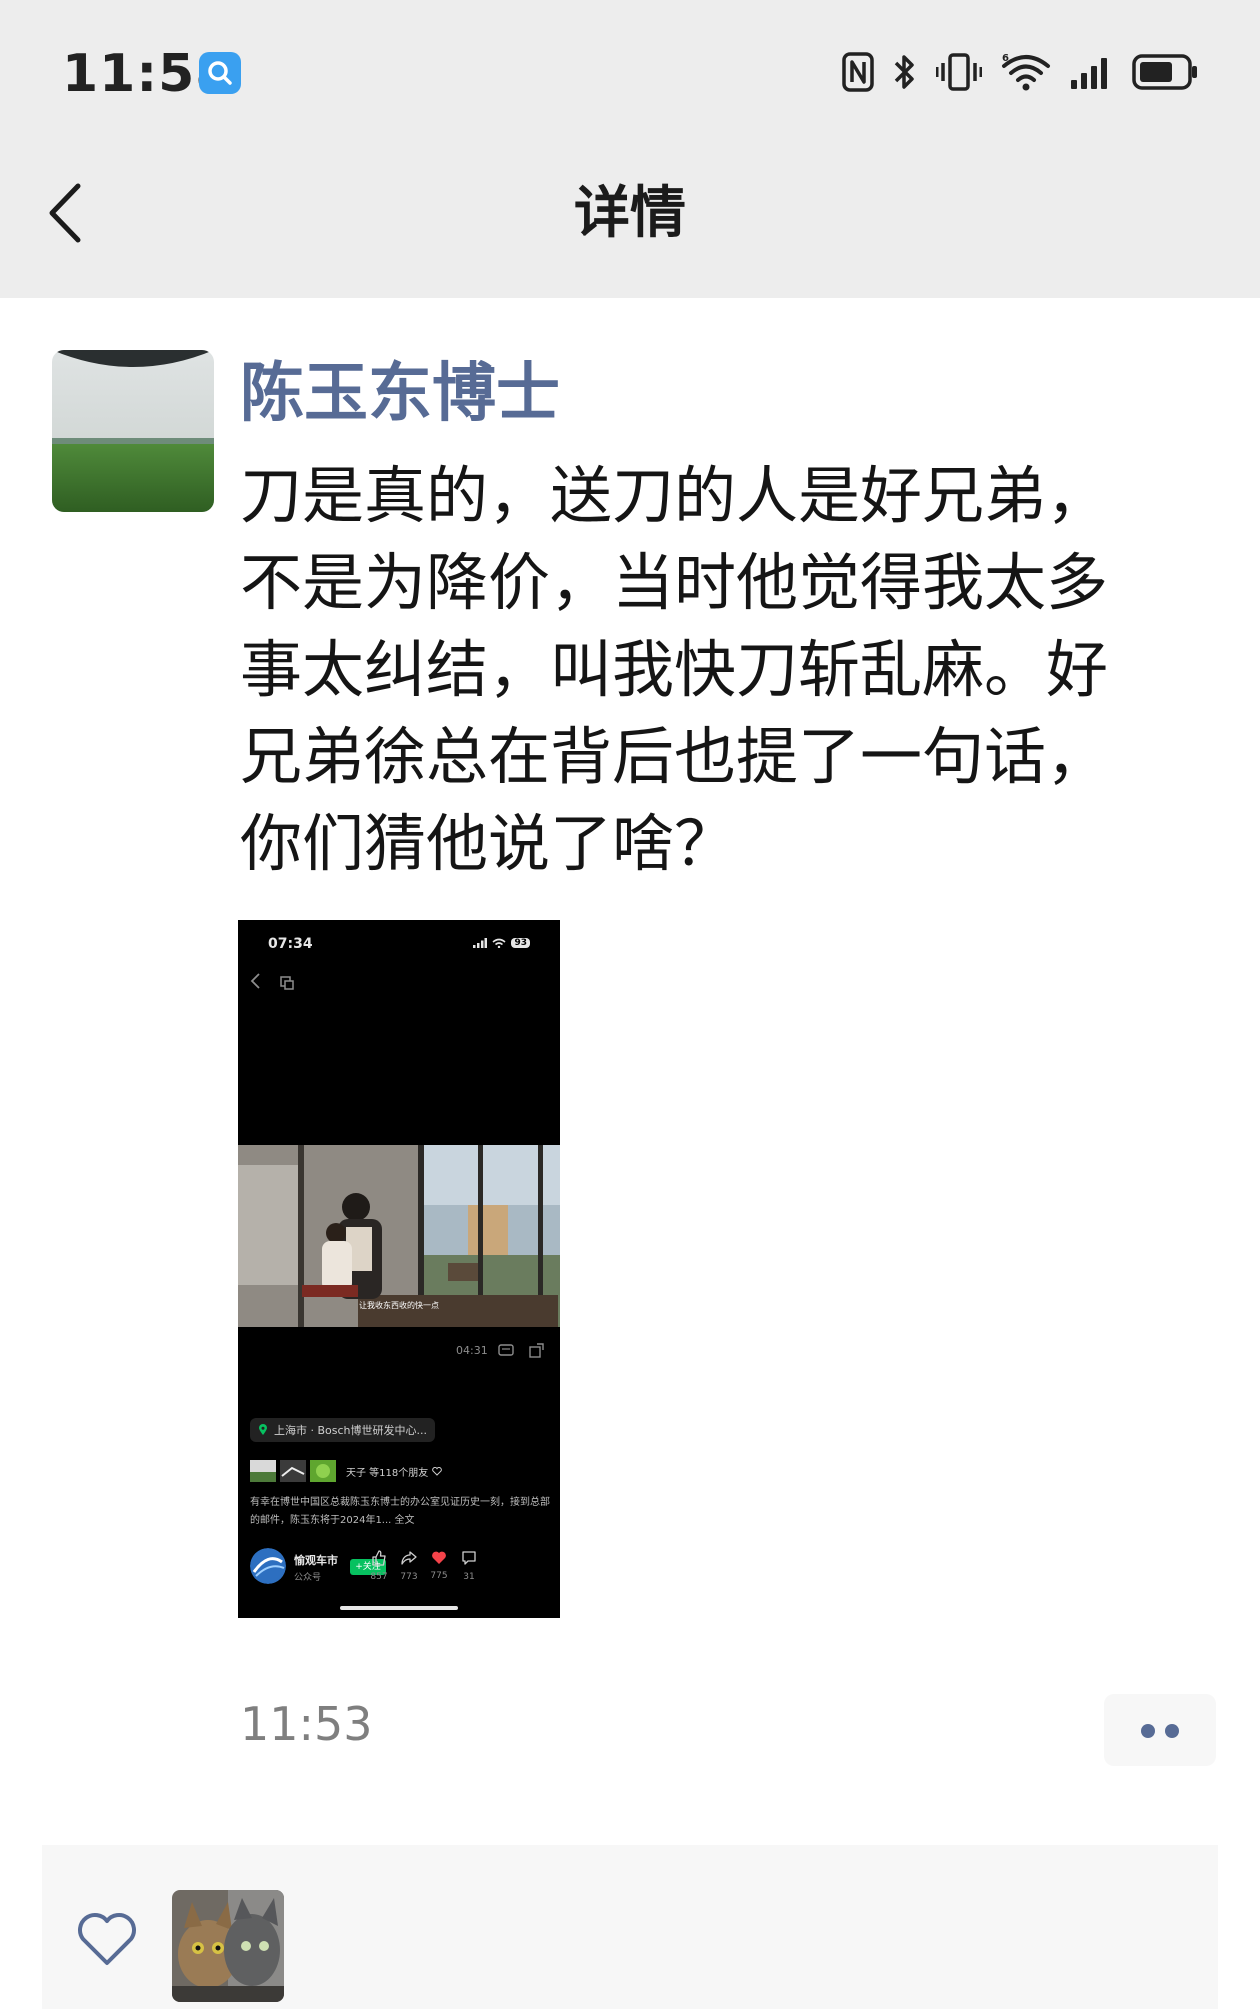  I want to click on top-bar: 11:58 6 详情, so click(630, 149).